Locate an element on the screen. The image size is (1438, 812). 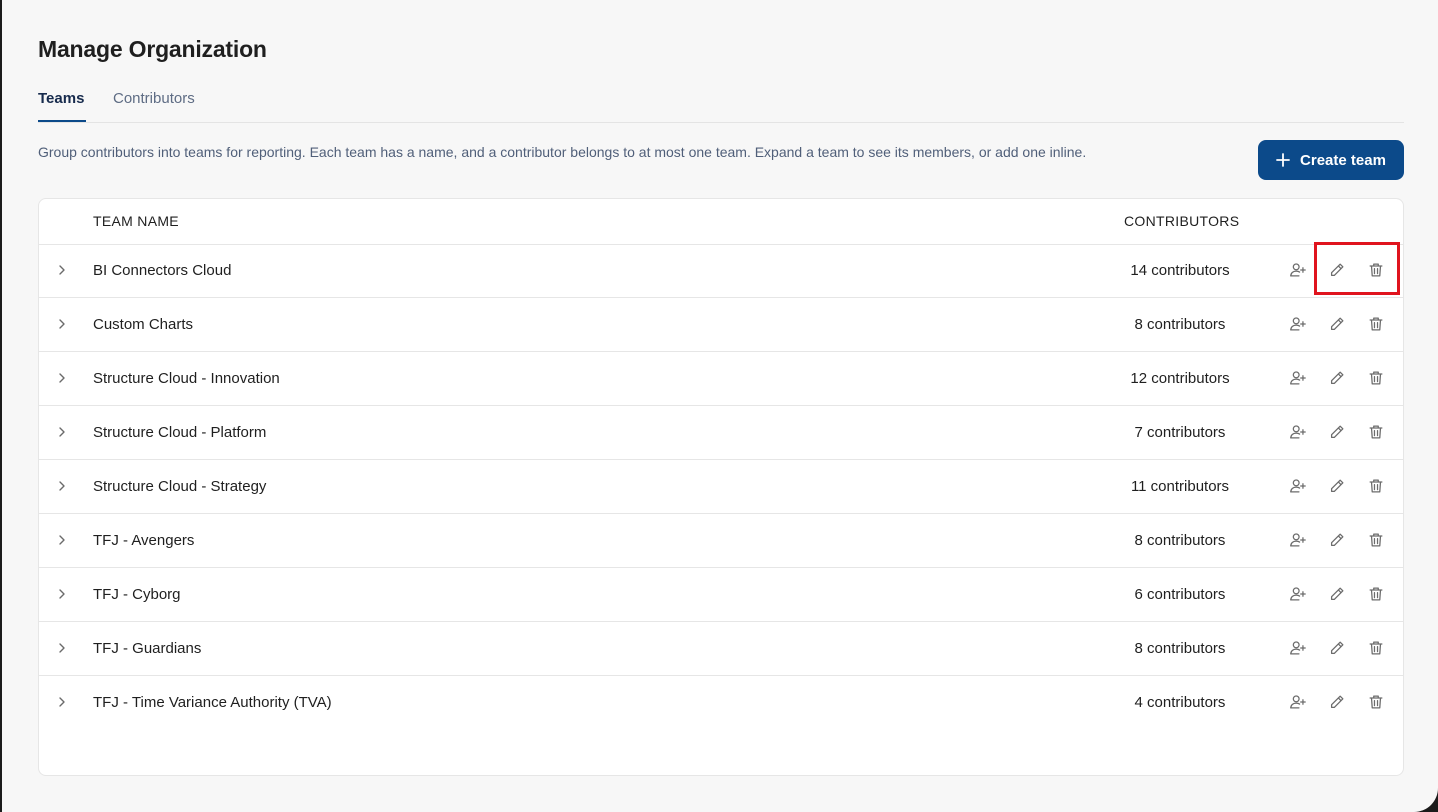
table-header: TEAM NAME CONTRIBUTORS is located at coordinates (721, 222).